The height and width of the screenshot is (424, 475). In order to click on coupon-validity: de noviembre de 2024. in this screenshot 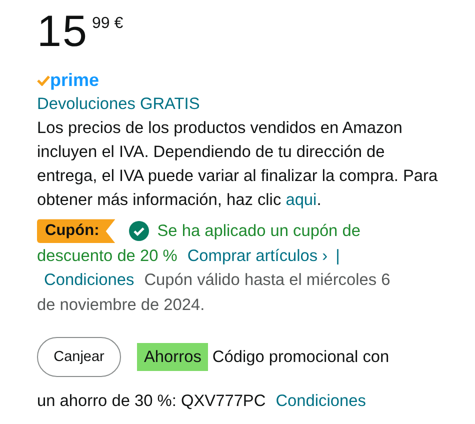, I will do `click(121, 305)`.